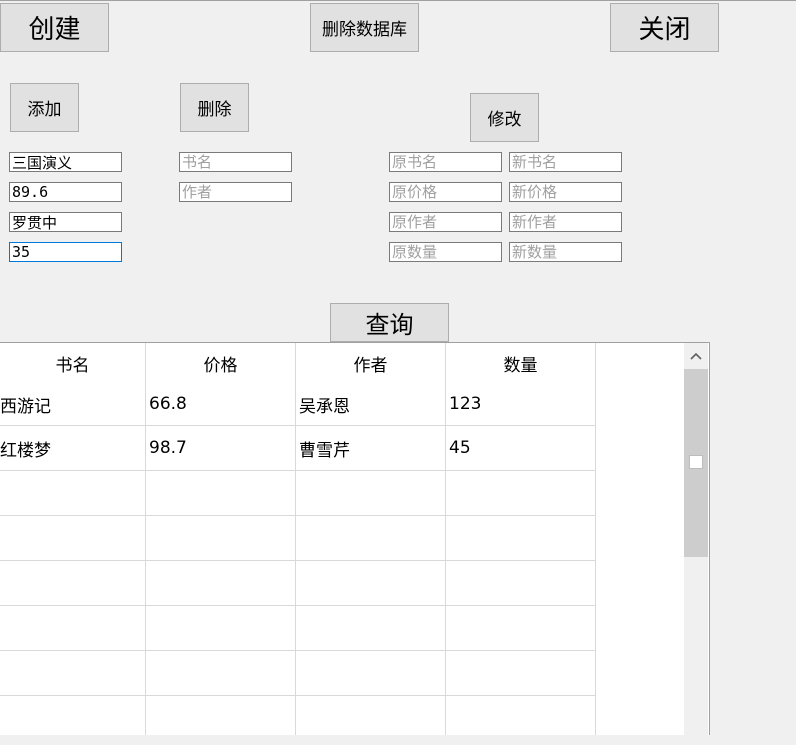 This screenshot has width=796, height=745. What do you see at coordinates (565, 252) in the screenshot?
I see `modify-new-quantity-input` at bounding box center [565, 252].